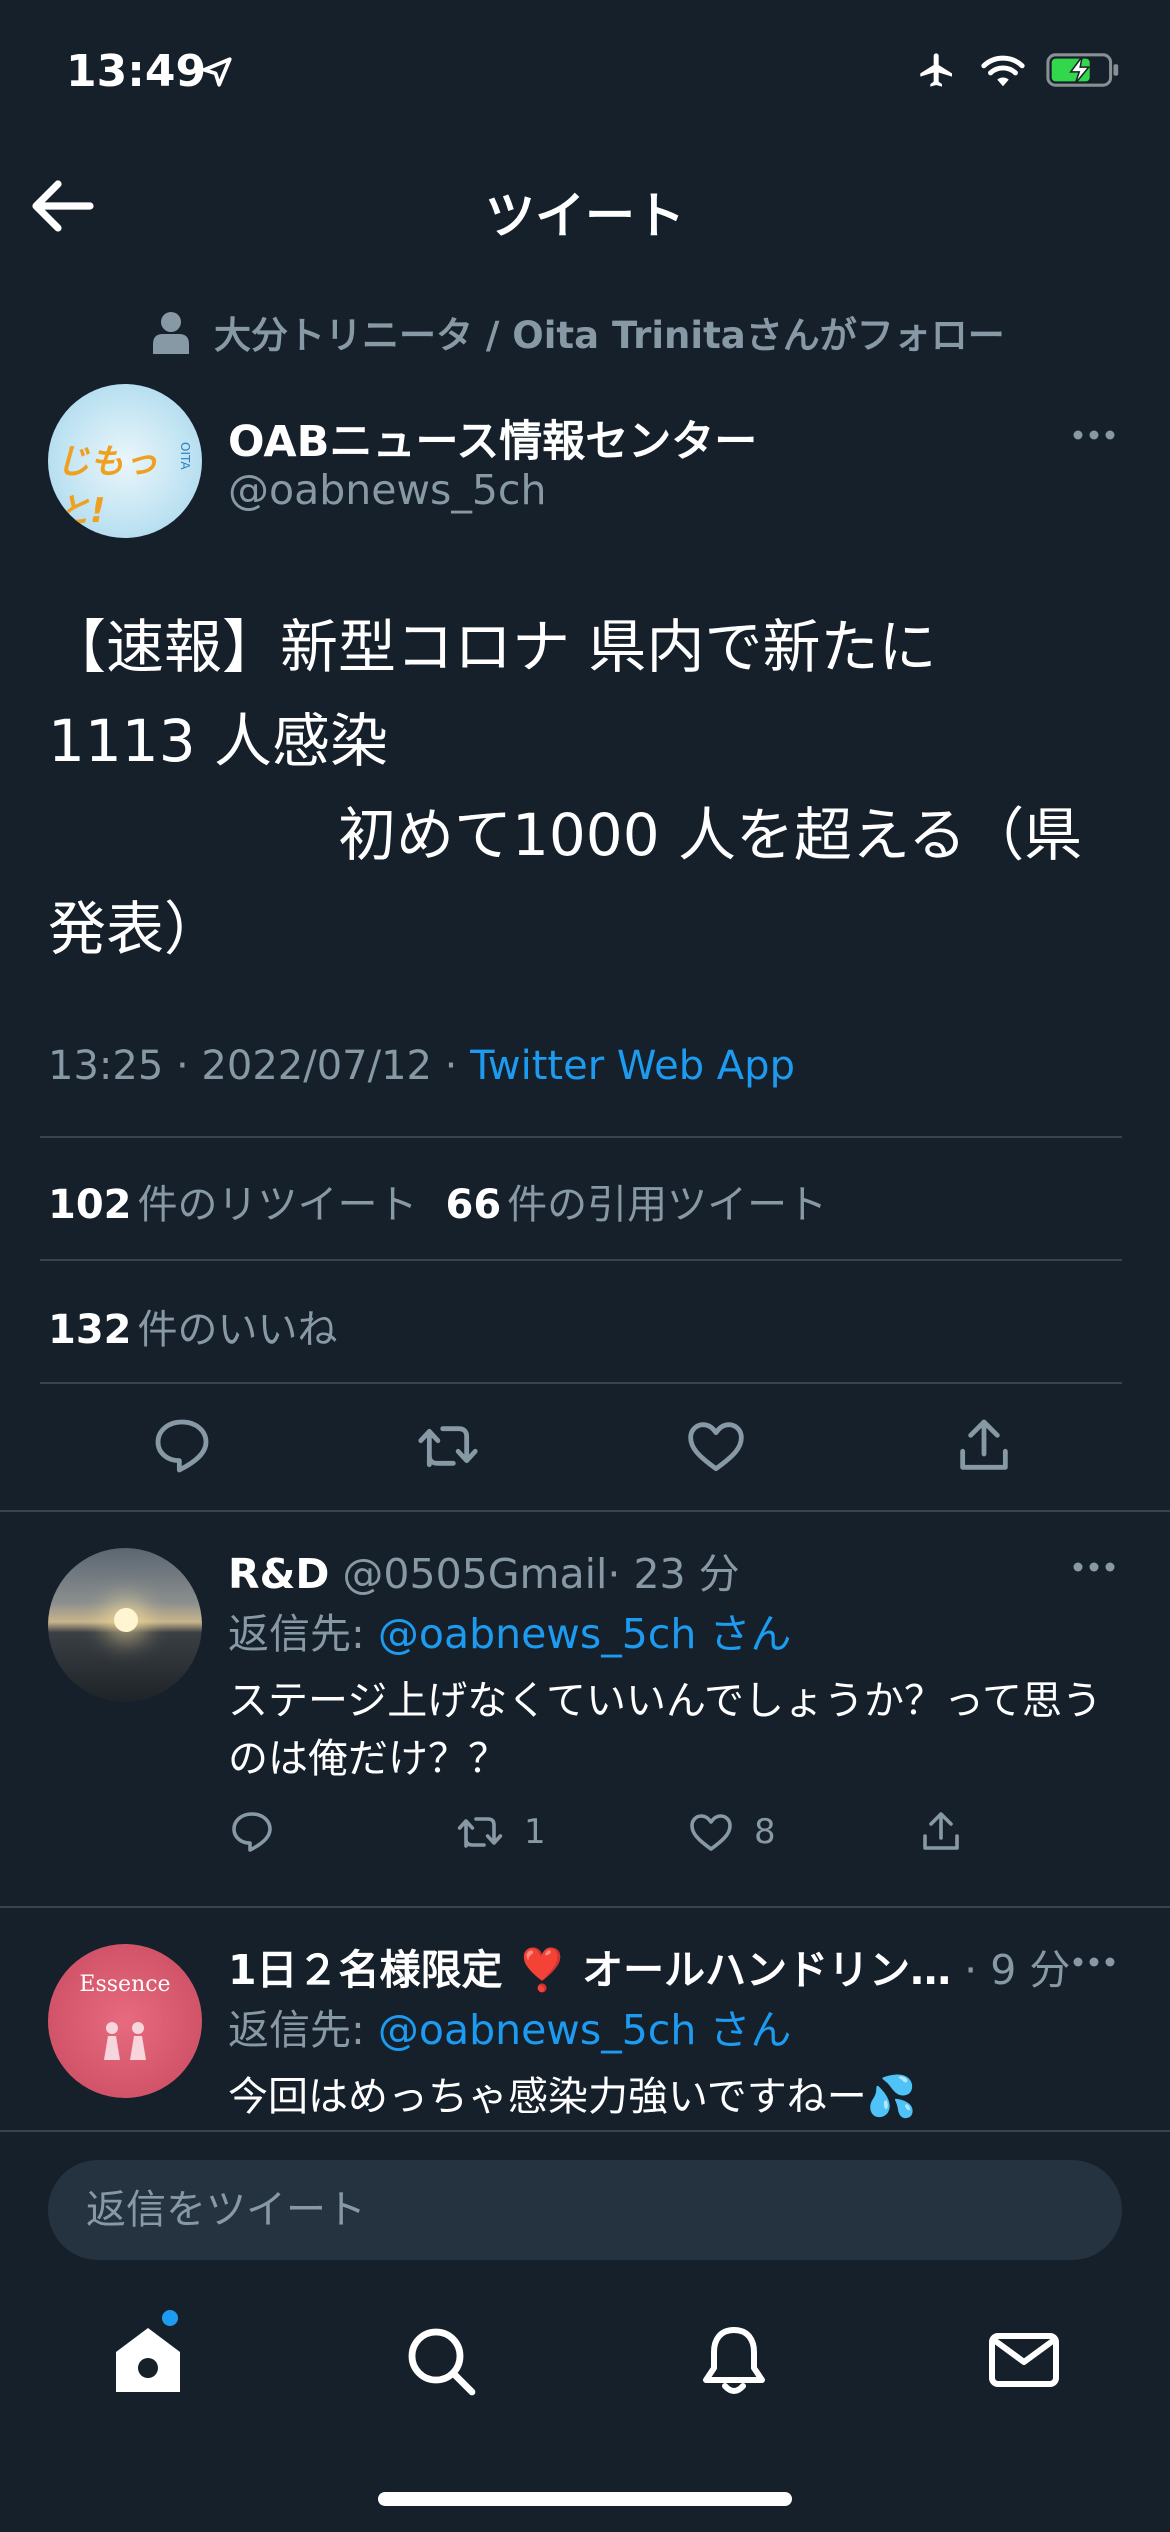  What do you see at coordinates (632, 1066) in the screenshot?
I see `tweet-source-link: Twitter Web App` at bounding box center [632, 1066].